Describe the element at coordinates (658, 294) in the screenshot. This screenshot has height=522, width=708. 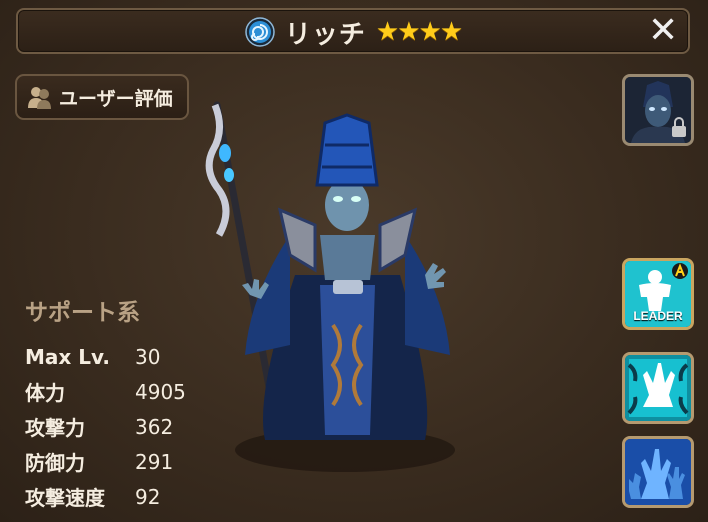
I see `leader-skill-button: LEADER` at that location.